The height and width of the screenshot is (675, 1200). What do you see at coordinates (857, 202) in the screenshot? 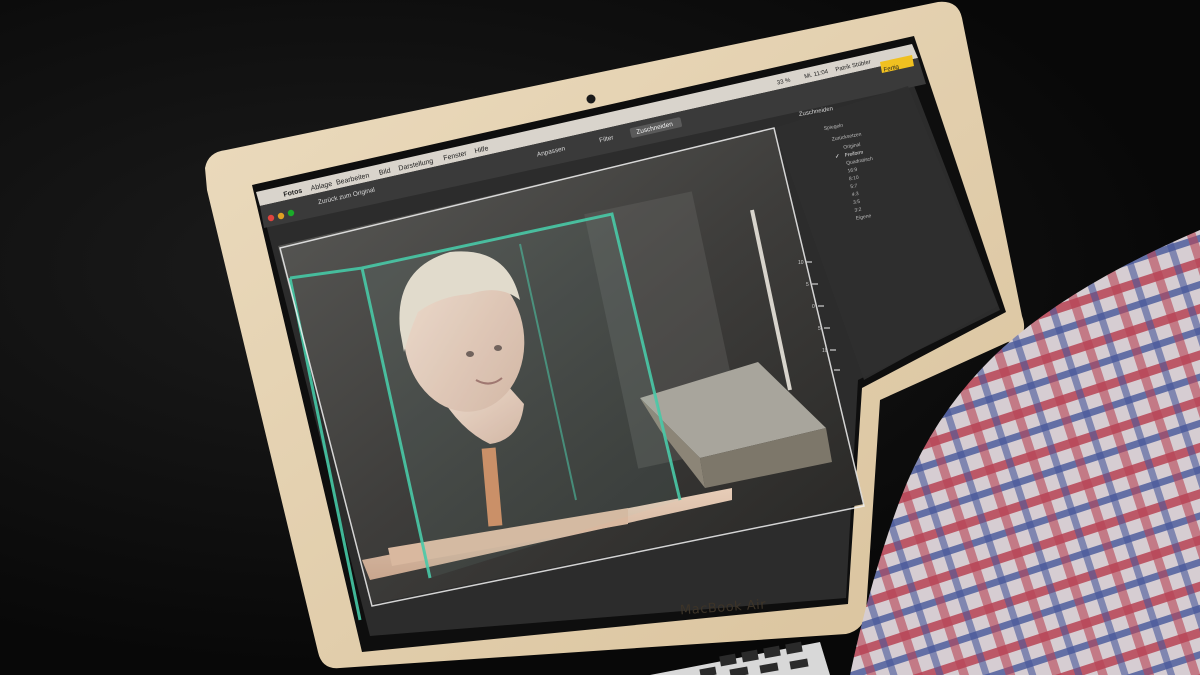
I see `aspect-3-5: 3:5` at bounding box center [857, 202].